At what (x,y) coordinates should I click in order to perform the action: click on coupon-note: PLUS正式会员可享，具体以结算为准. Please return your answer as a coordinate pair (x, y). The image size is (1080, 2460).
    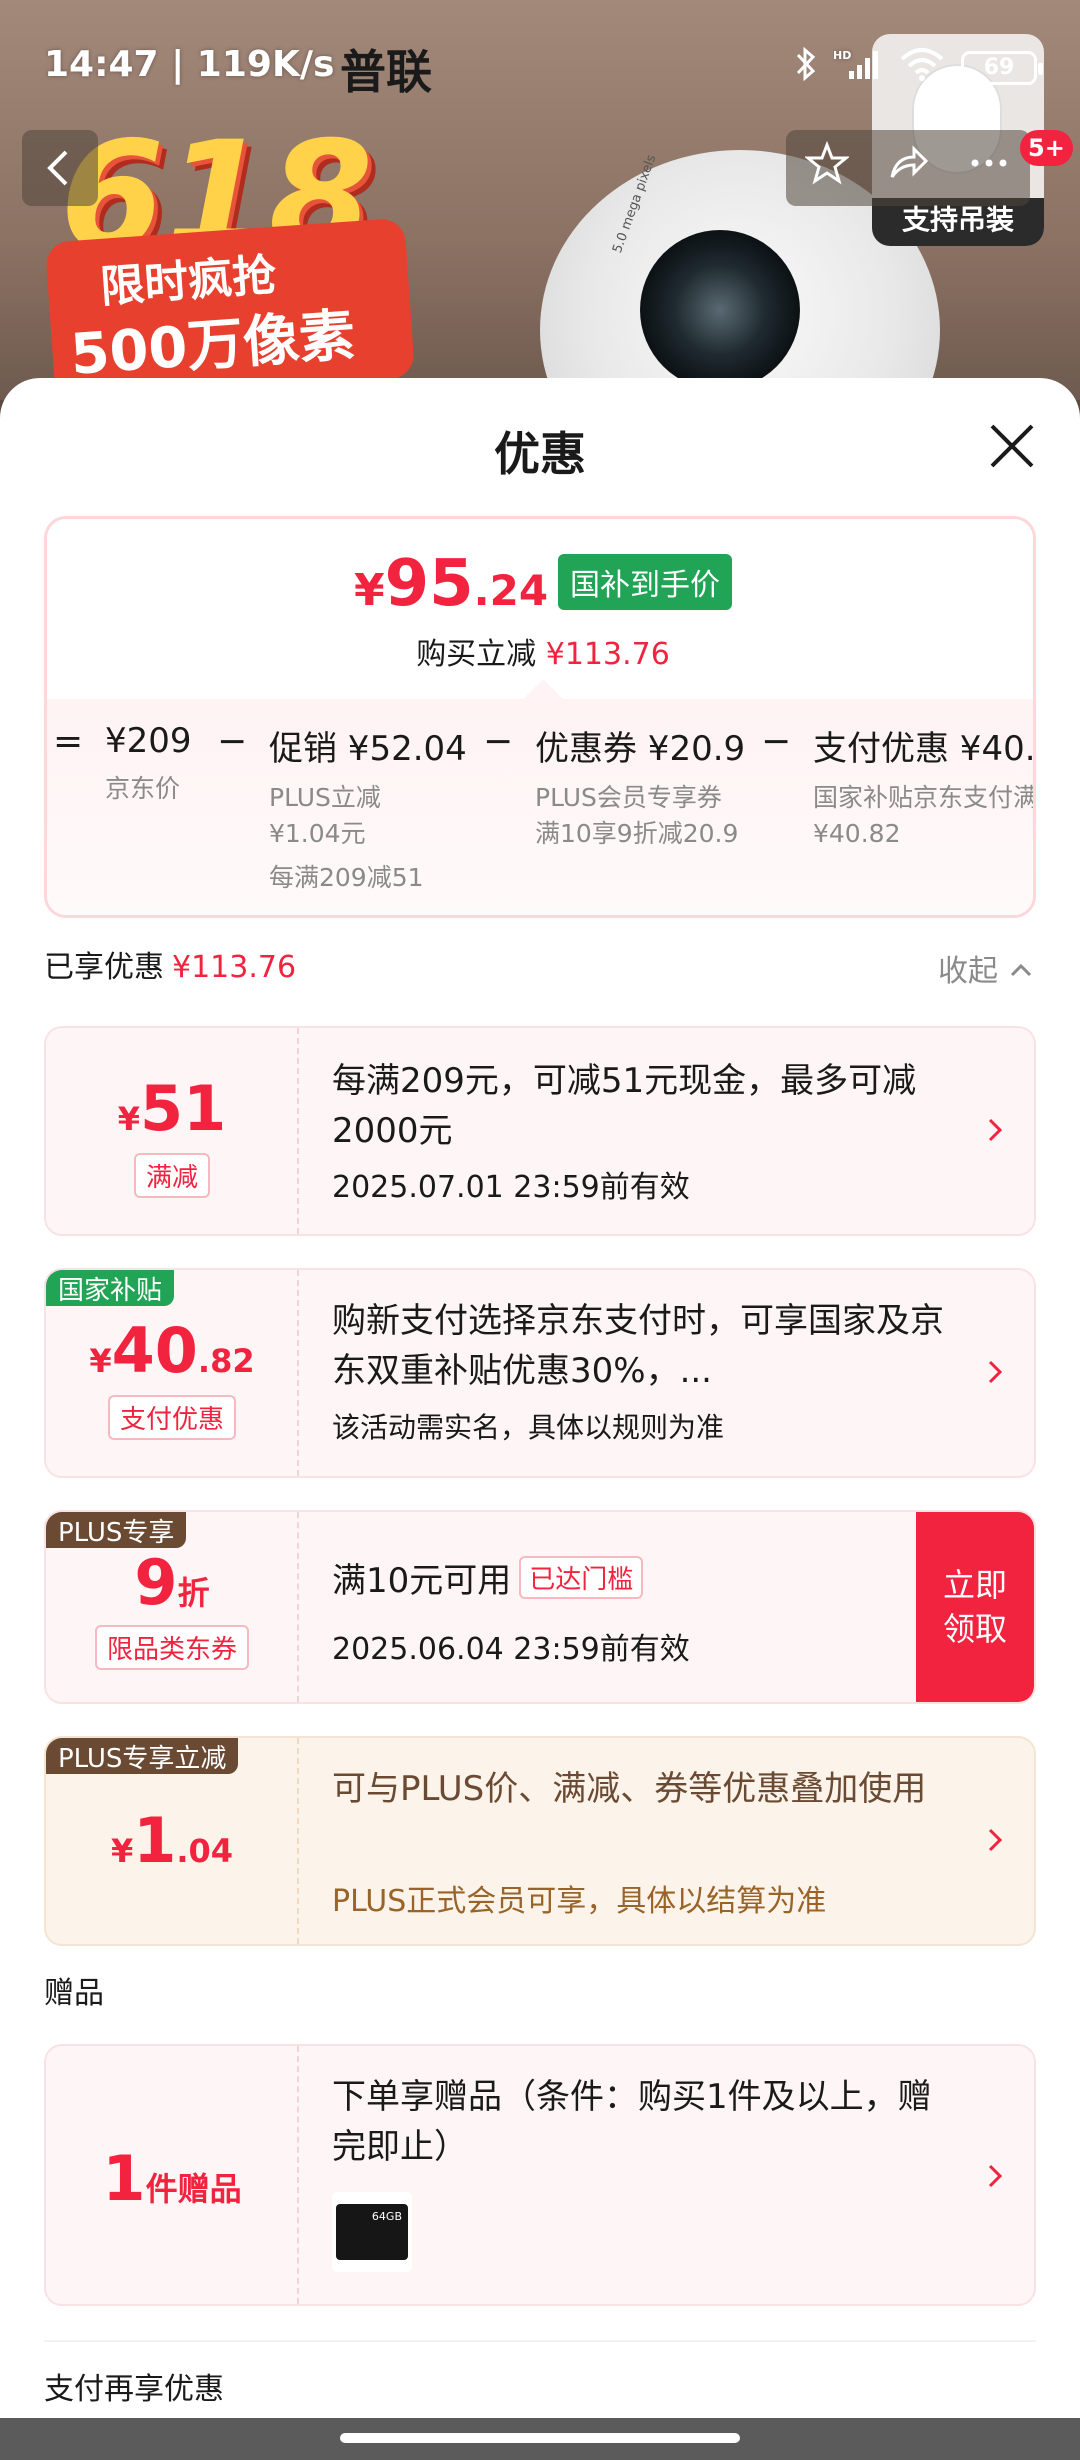
    Looking at the image, I should click on (579, 1901).